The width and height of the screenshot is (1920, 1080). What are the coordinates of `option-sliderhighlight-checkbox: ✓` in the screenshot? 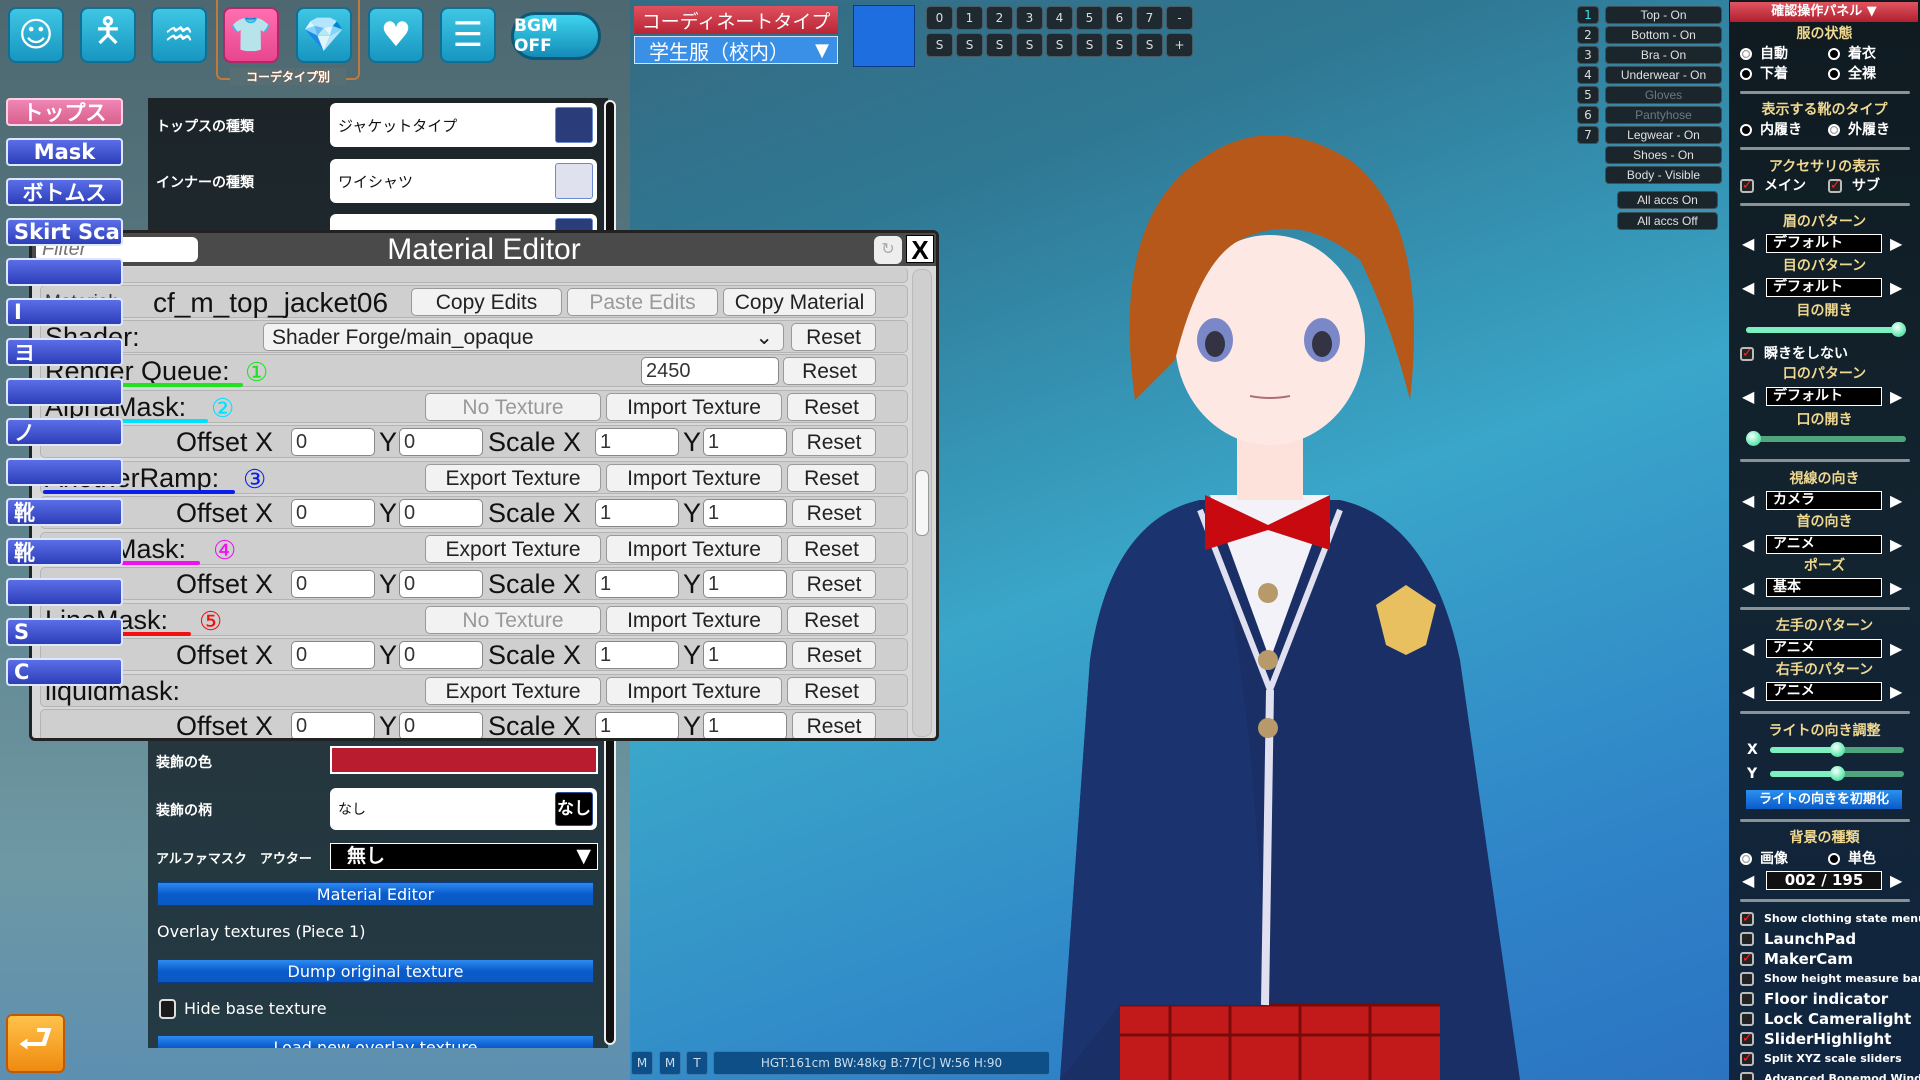 It's located at (1747, 1039).